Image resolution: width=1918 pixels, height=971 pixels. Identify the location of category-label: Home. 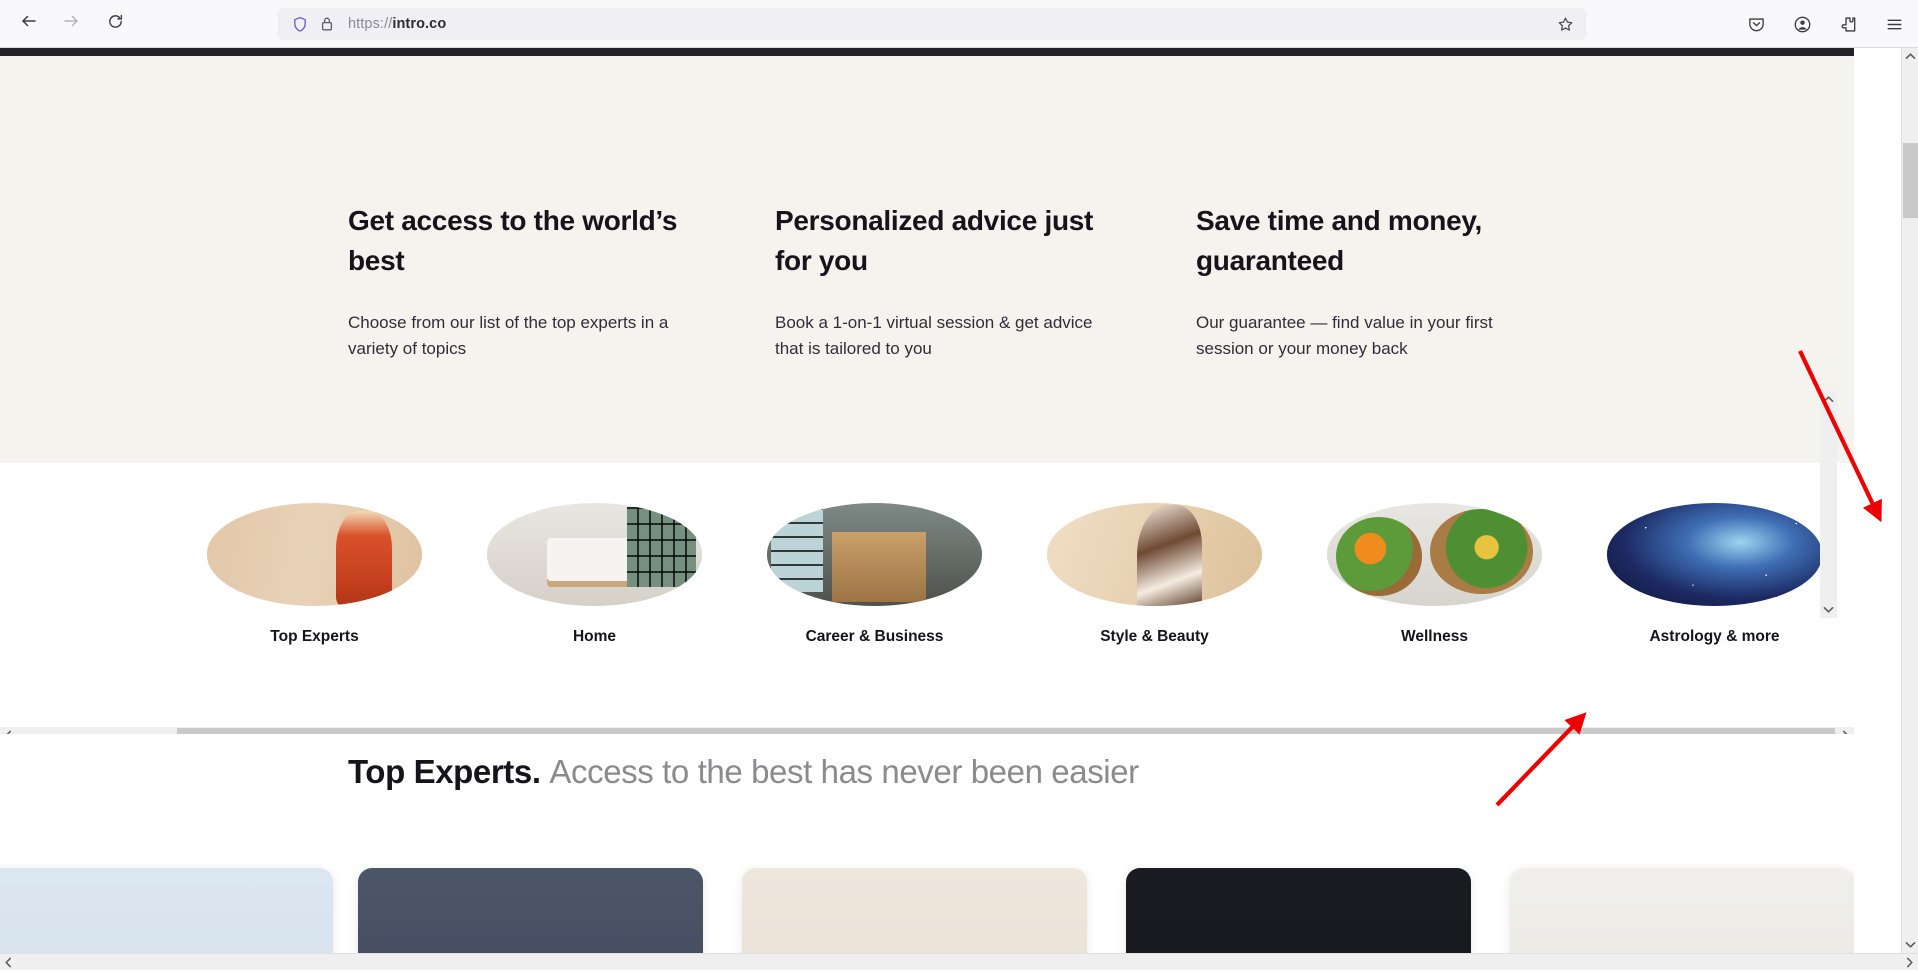
(594, 637).